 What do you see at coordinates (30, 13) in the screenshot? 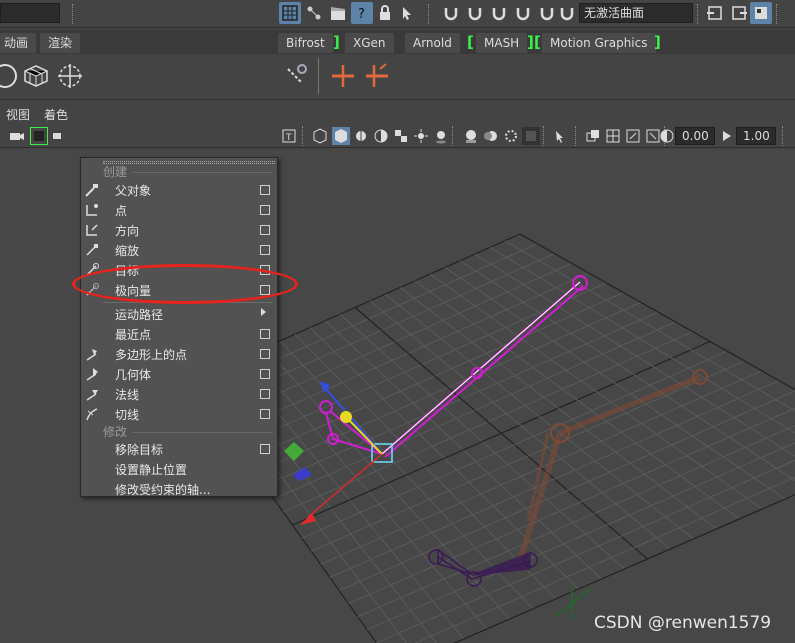
I see `menu-set-field` at bounding box center [30, 13].